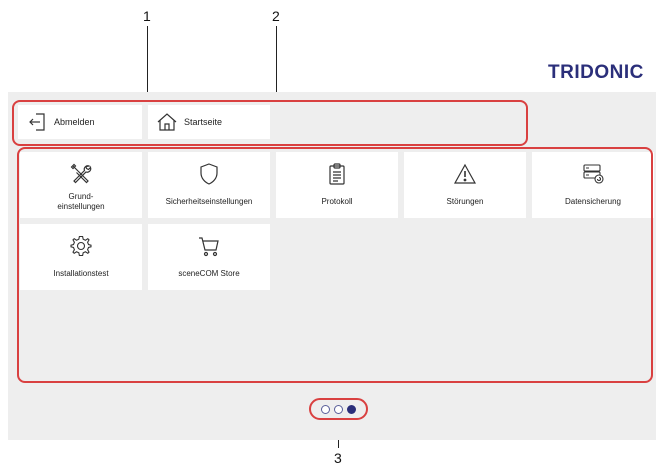  I want to click on callout-3: 3, so click(338, 458).